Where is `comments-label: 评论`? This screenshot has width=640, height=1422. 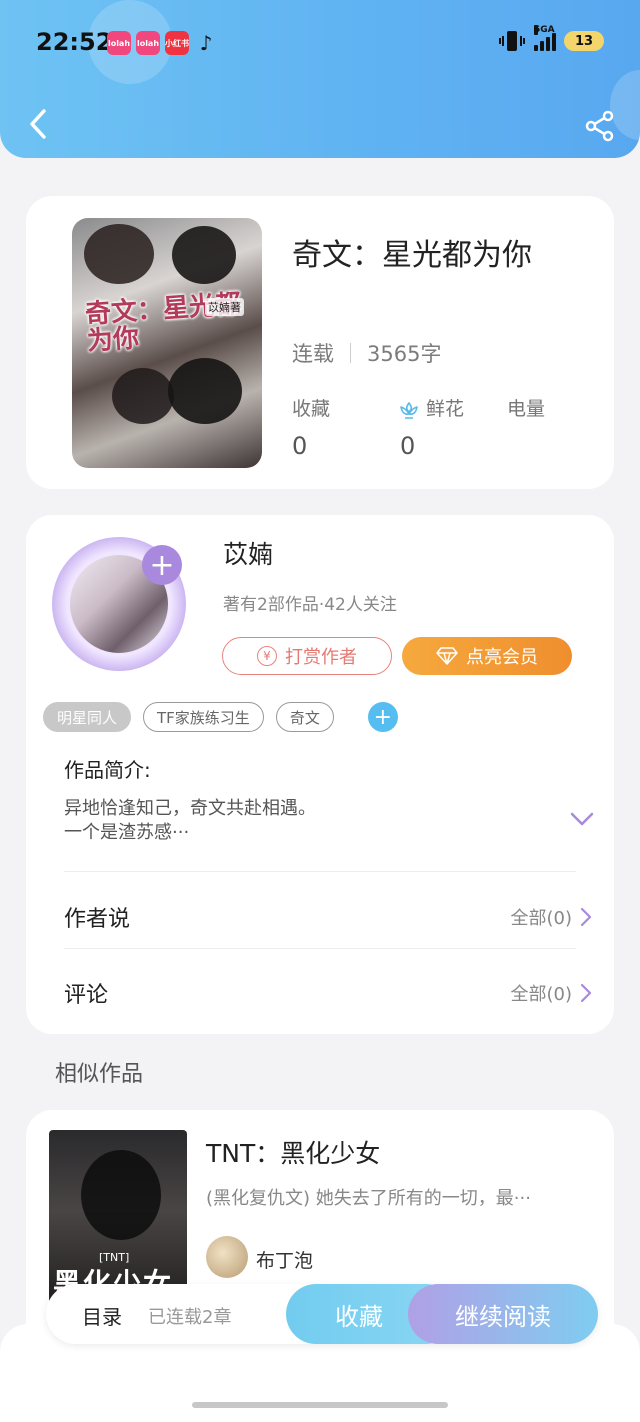
comments-label: 评论 is located at coordinates (86, 993).